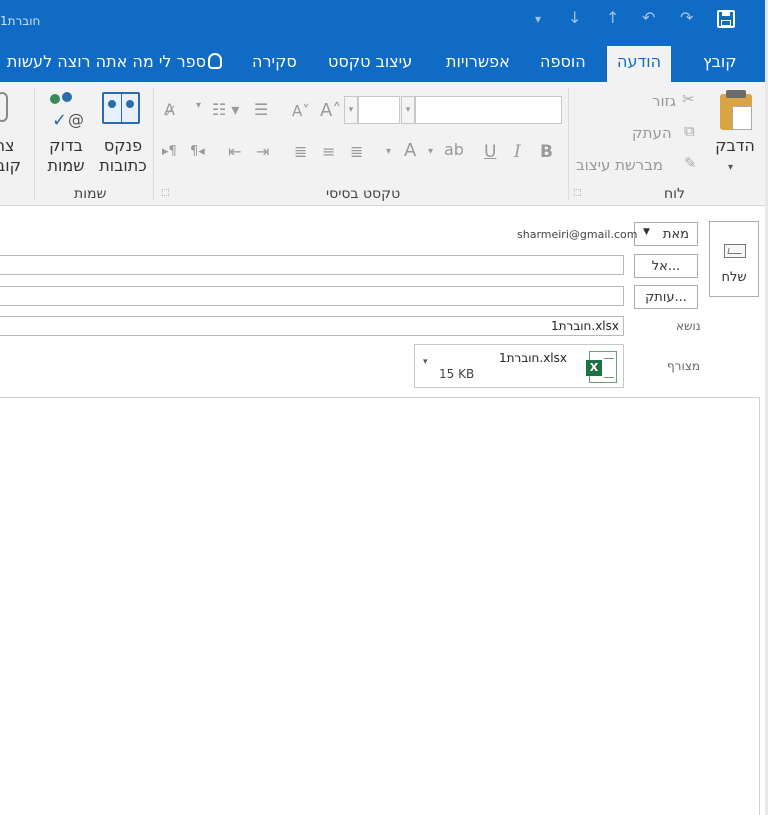 The image size is (768, 815). Describe the element at coordinates (533, 358) in the screenshot. I see `attachment-name: חוברת1.xlsx` at that location.